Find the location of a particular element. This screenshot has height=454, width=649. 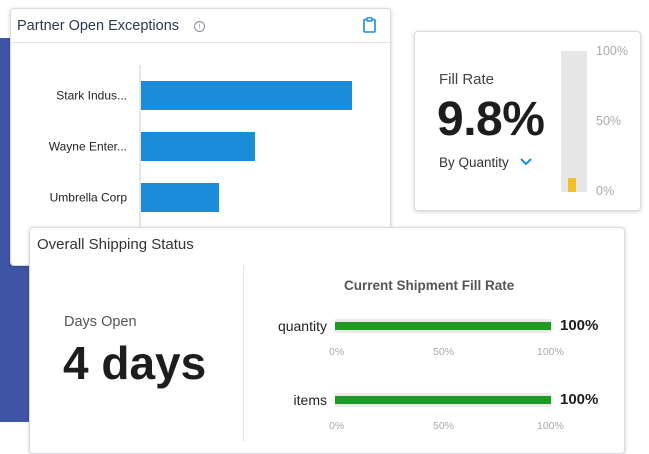

gauge-tick-label: 50% is located at coordinates (609, 121).